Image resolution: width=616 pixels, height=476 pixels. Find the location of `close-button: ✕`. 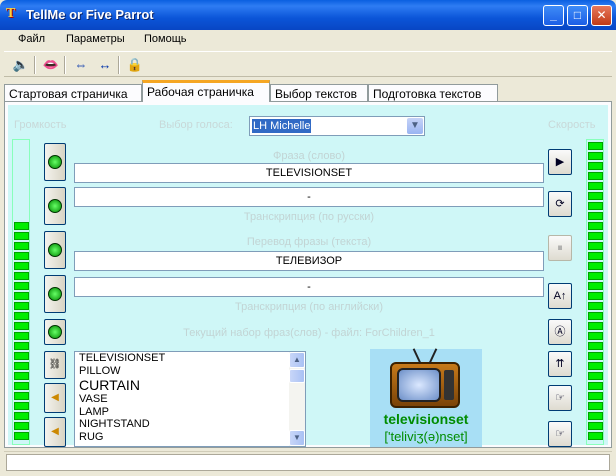

close-button: ✕ is located at coordinates (601, 15).